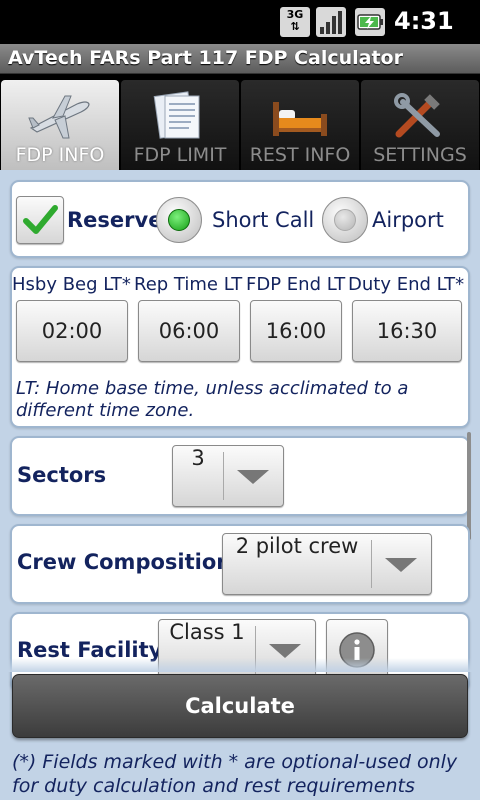 This screenshot has height=800, width=480. Describe the element at coordinates (295, 22) in the screenshot. I see `network-3g-icon: 3G ⇅` at that location.